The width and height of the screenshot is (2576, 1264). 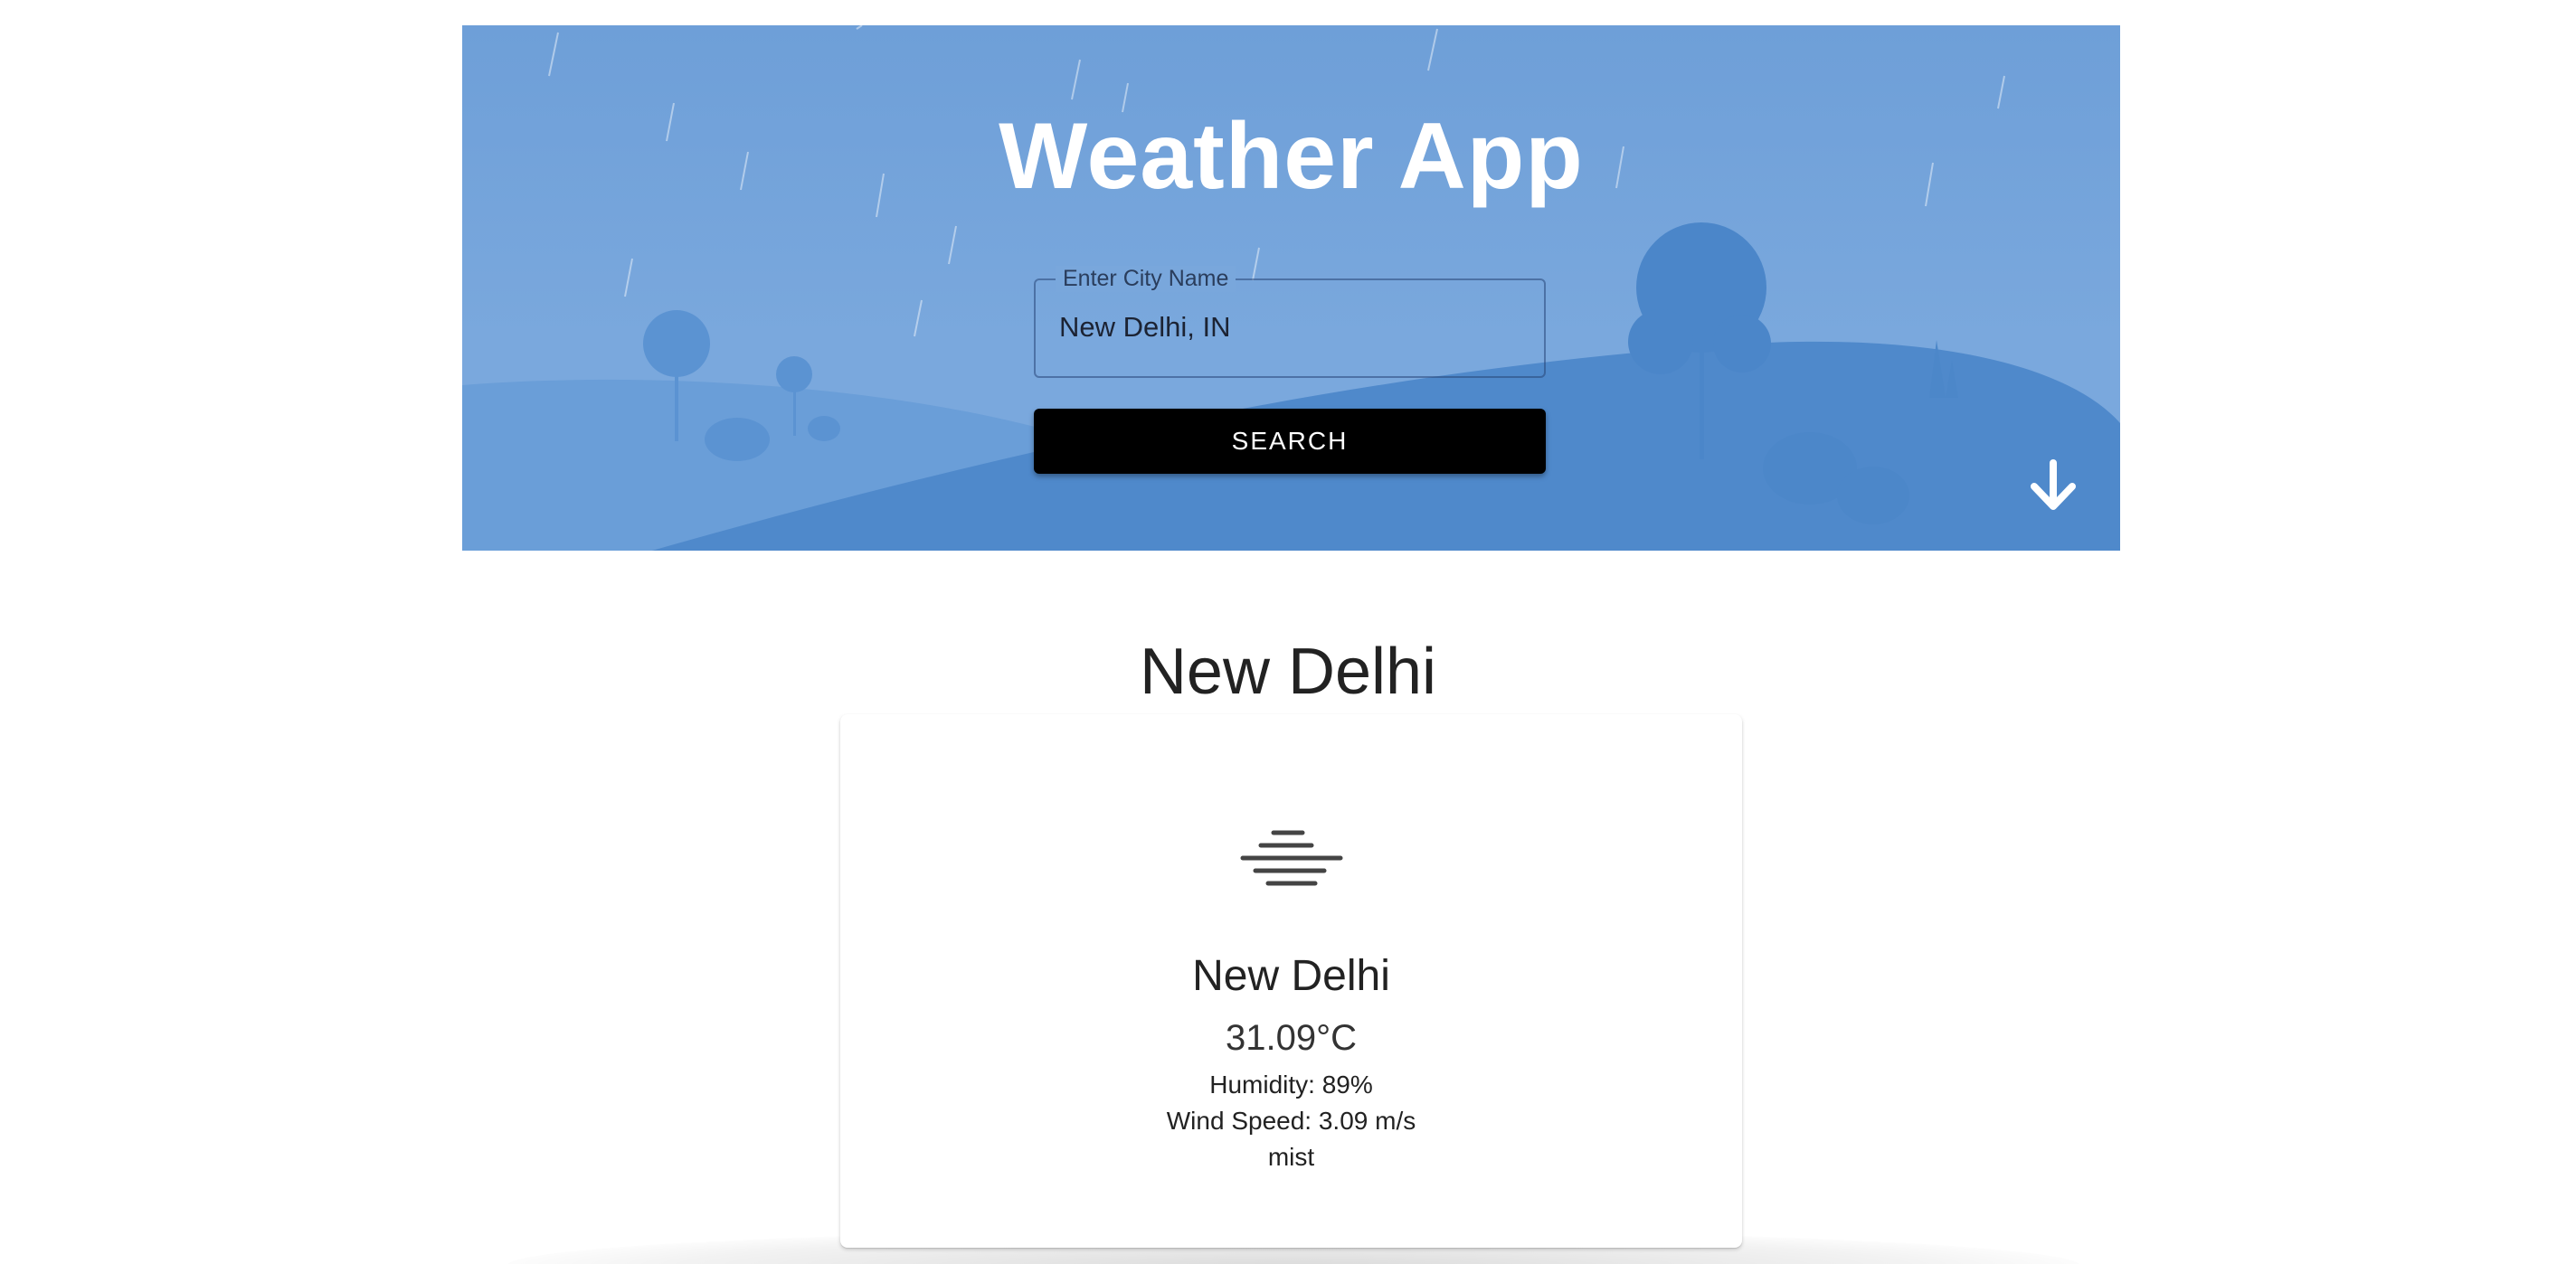 What do you see at coordinates (1290, 441) in the screenshot?
I see `search-button: SEARCH` at bounding box center [1290, 441].